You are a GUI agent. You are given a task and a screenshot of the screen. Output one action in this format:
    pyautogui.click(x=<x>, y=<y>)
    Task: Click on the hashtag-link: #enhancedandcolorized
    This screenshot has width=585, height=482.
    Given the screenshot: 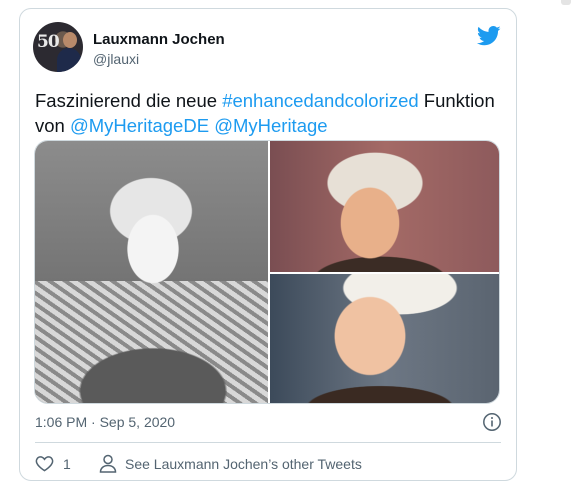 What is the action you would take?
    pyautogui.click(x=320, y=100)
    